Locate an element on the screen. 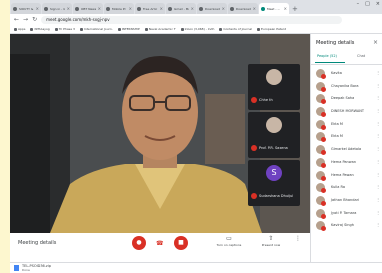  bookmark-item: Contents of Journal is located at coordinates (235, 29).